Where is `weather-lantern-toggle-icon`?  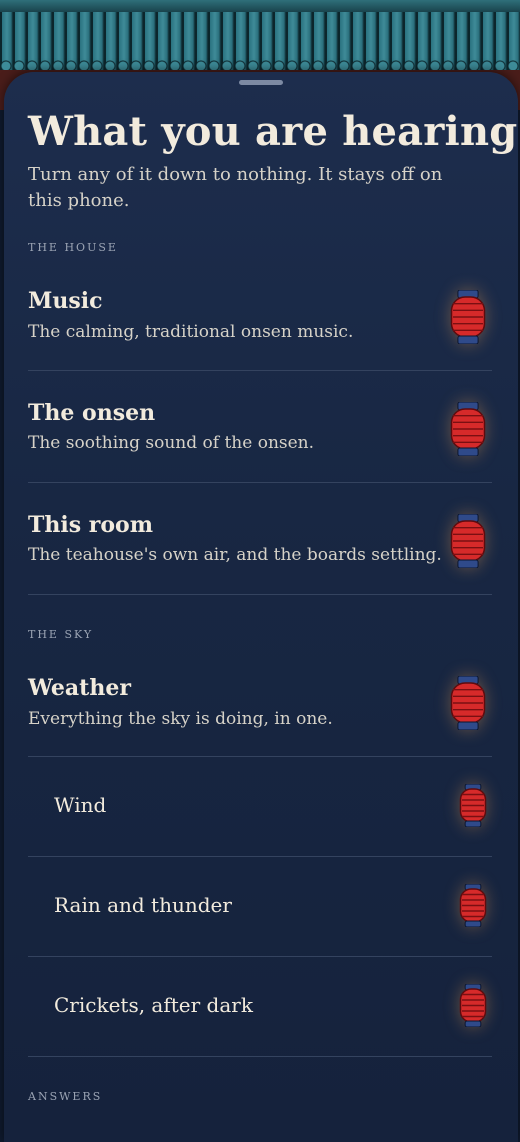
weather-lantern-toggle-icon is located at coordinates (468, 704).